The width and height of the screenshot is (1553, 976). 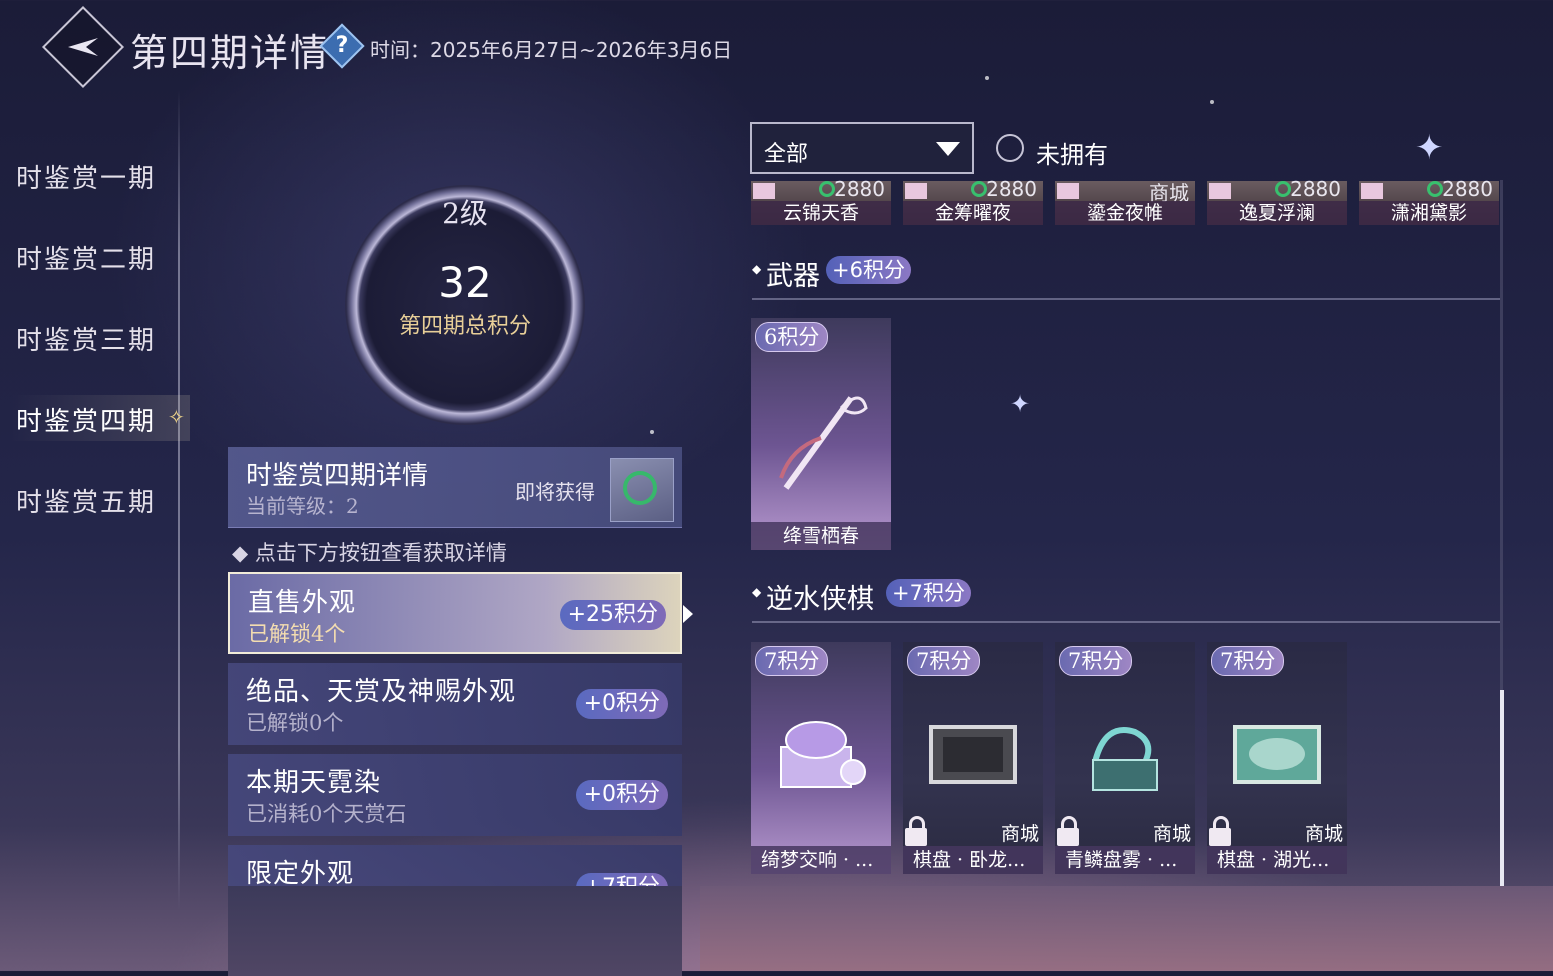 I want to click on section-points-chess: +7积分, so click(x=928, y=593).